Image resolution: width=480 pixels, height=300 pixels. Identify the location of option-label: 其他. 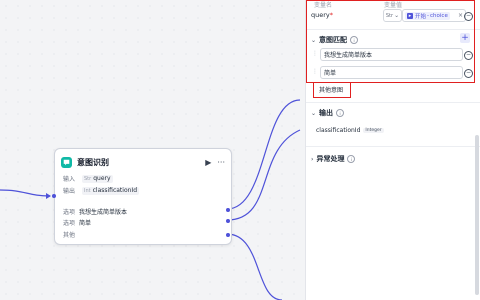
(69, 235).